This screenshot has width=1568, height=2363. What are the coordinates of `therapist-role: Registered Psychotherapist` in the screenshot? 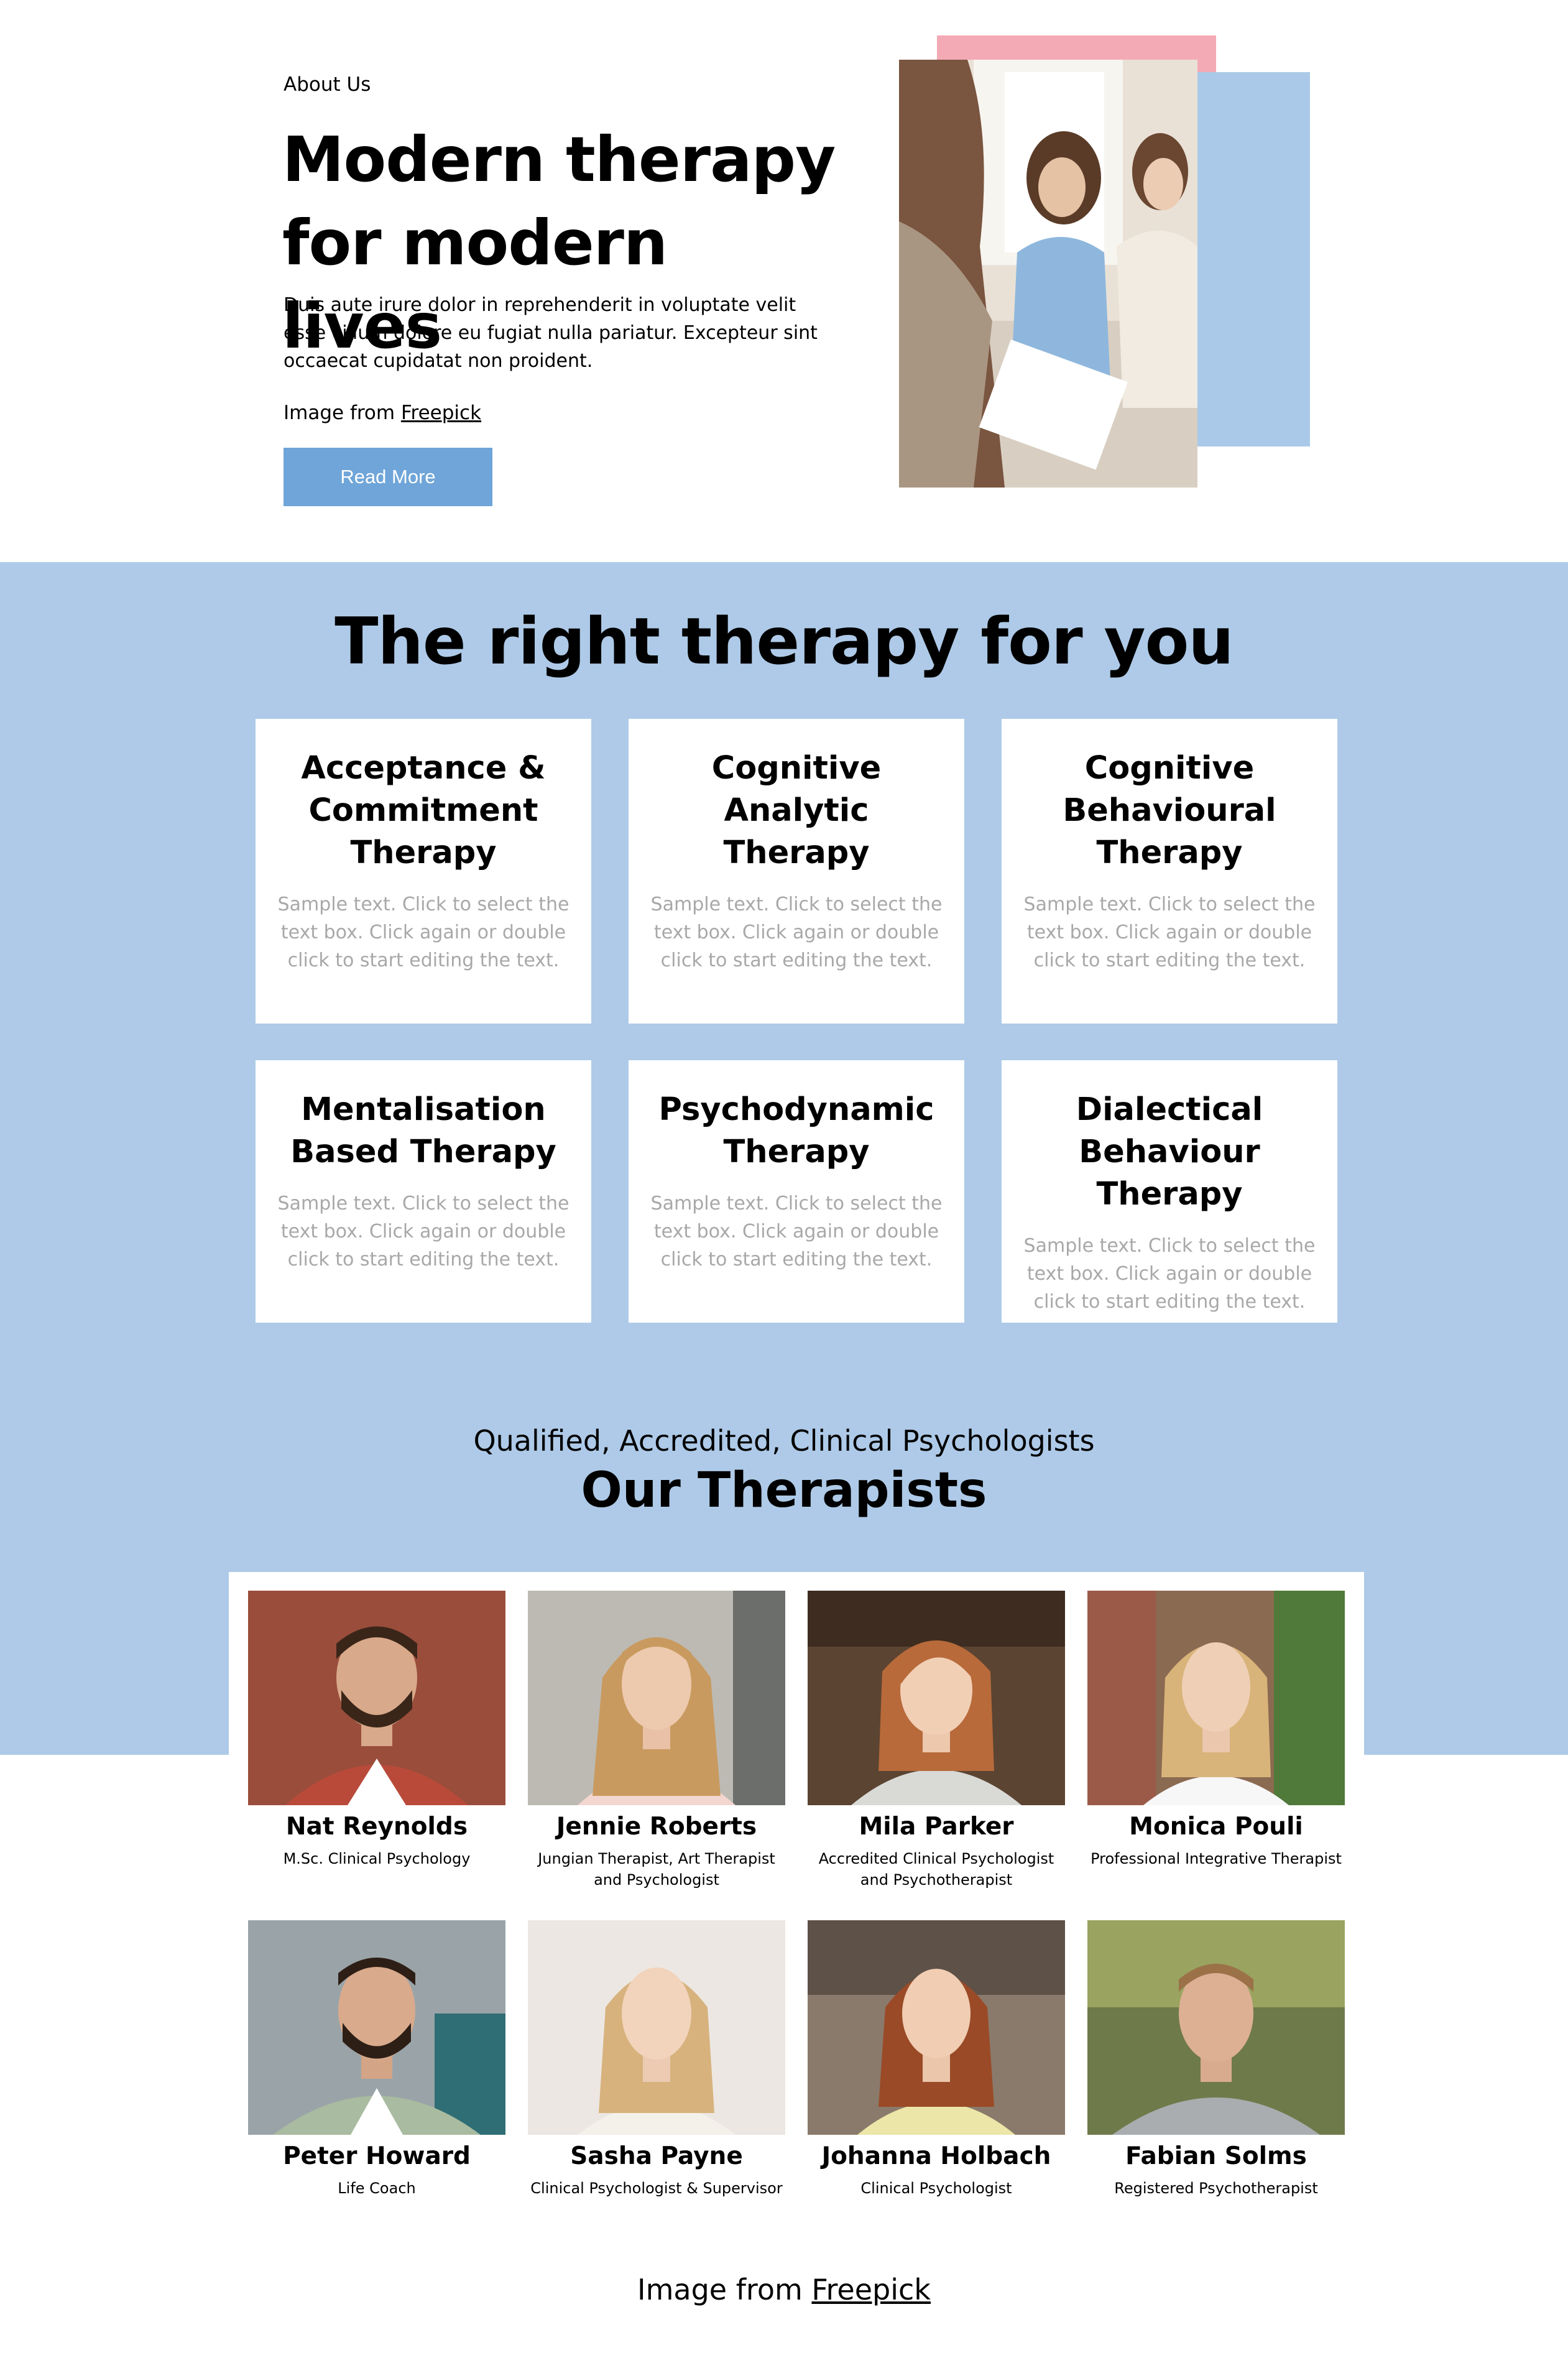 It's located at (1216, 2188).